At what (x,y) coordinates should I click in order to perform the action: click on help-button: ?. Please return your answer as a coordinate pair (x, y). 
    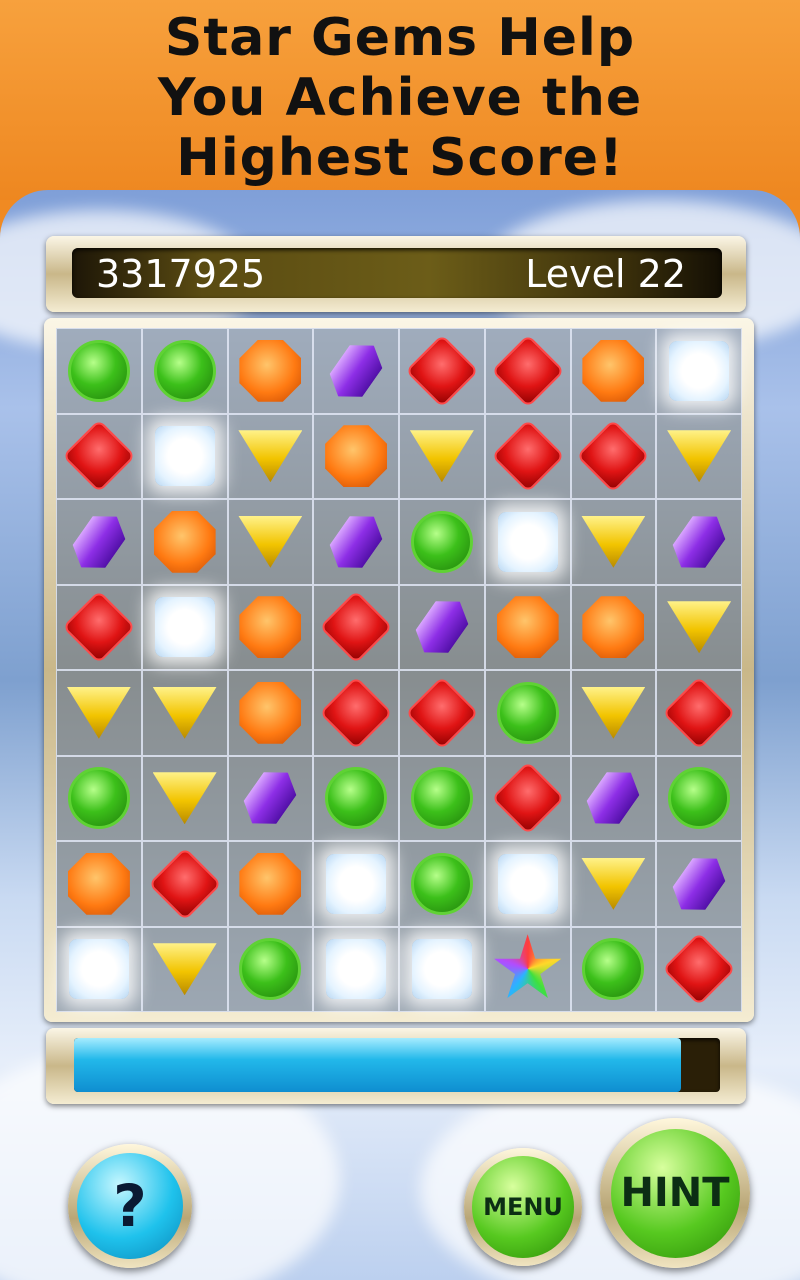
    Looking at the image, I should click on (130, 1206).